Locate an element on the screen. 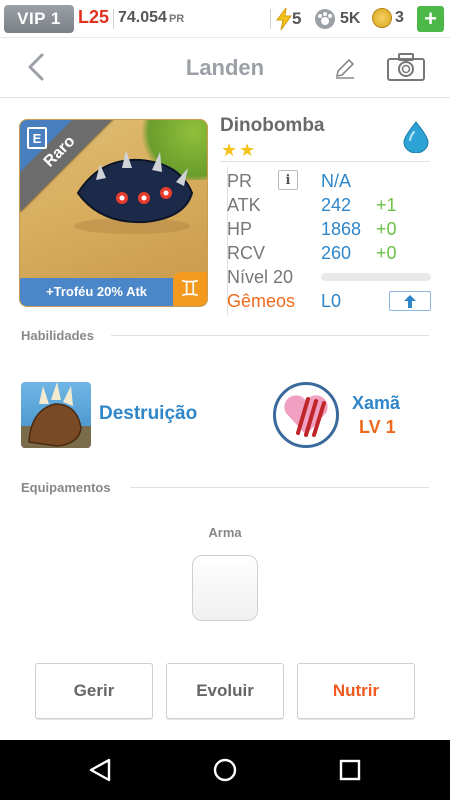 The image size is (450, 800). pr-unit: PR is located at coordinates (176, 19).